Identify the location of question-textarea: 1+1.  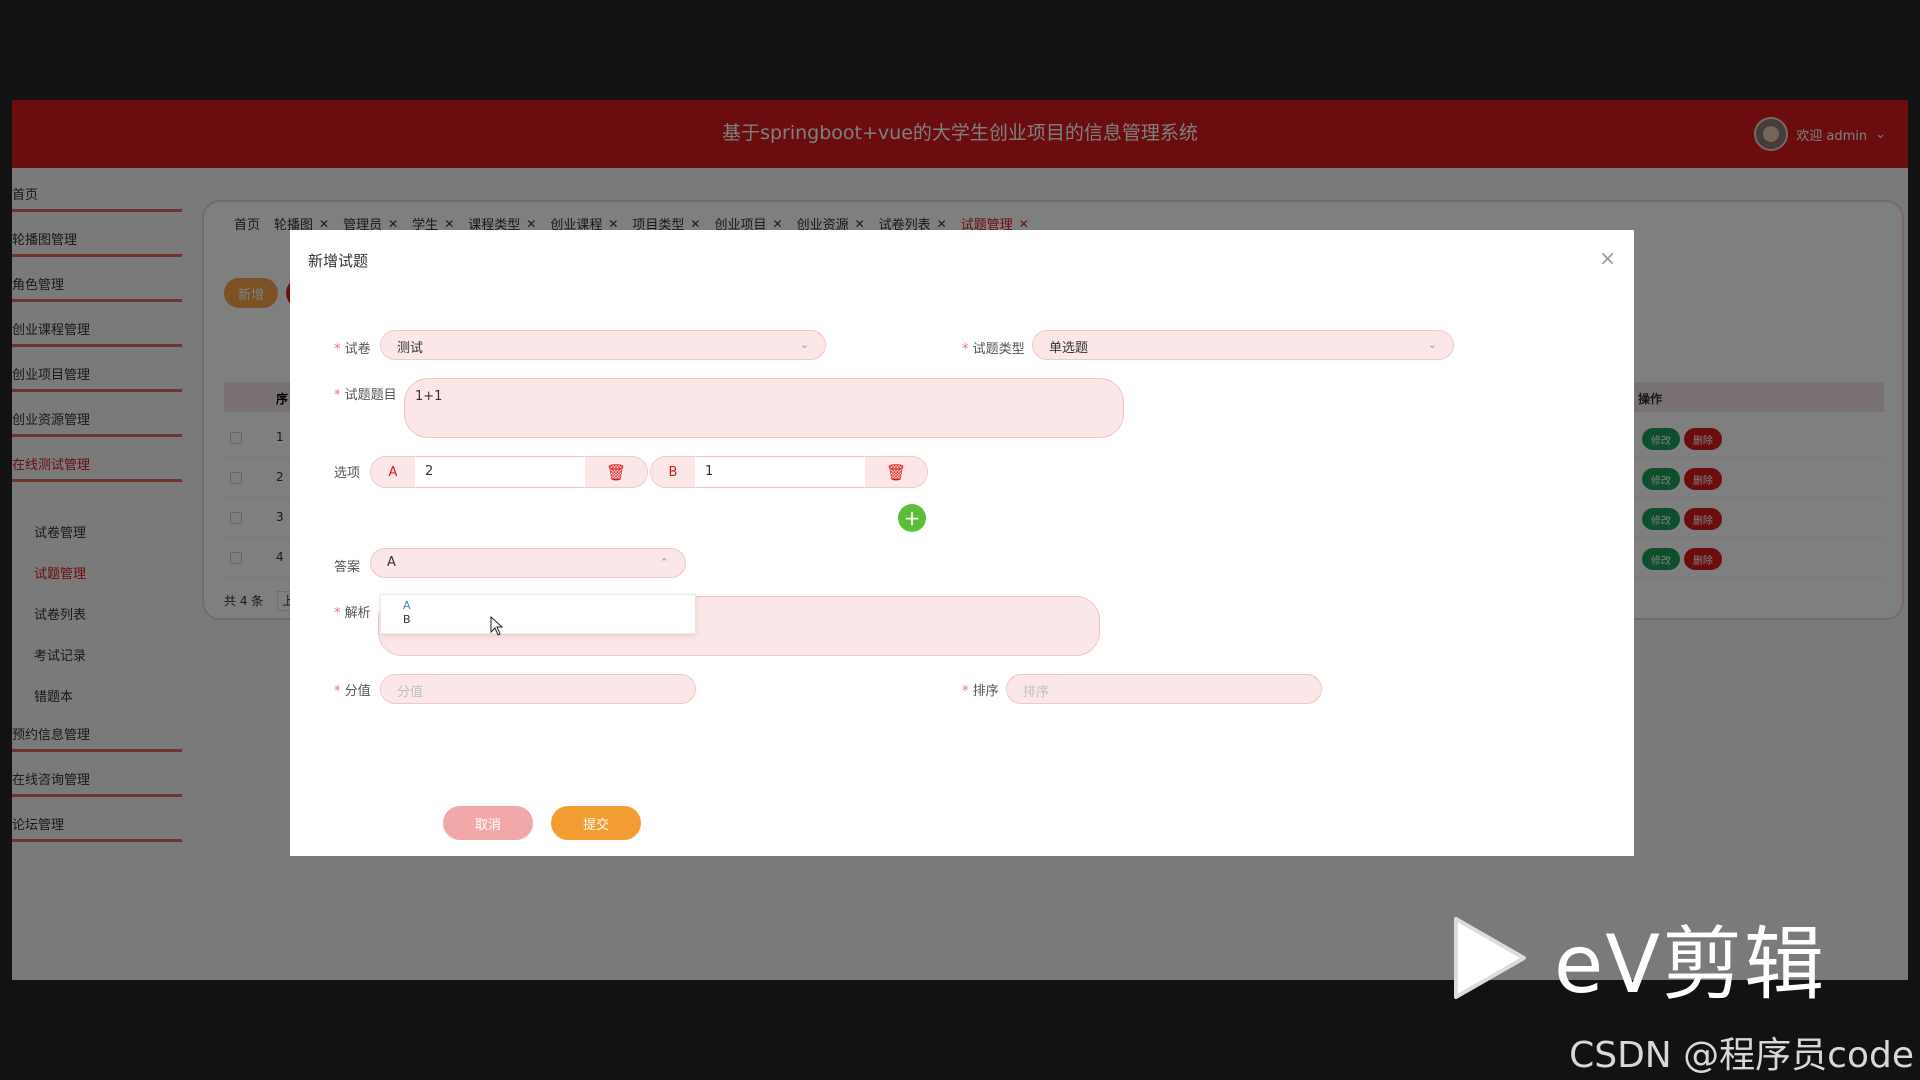
(764, 408).